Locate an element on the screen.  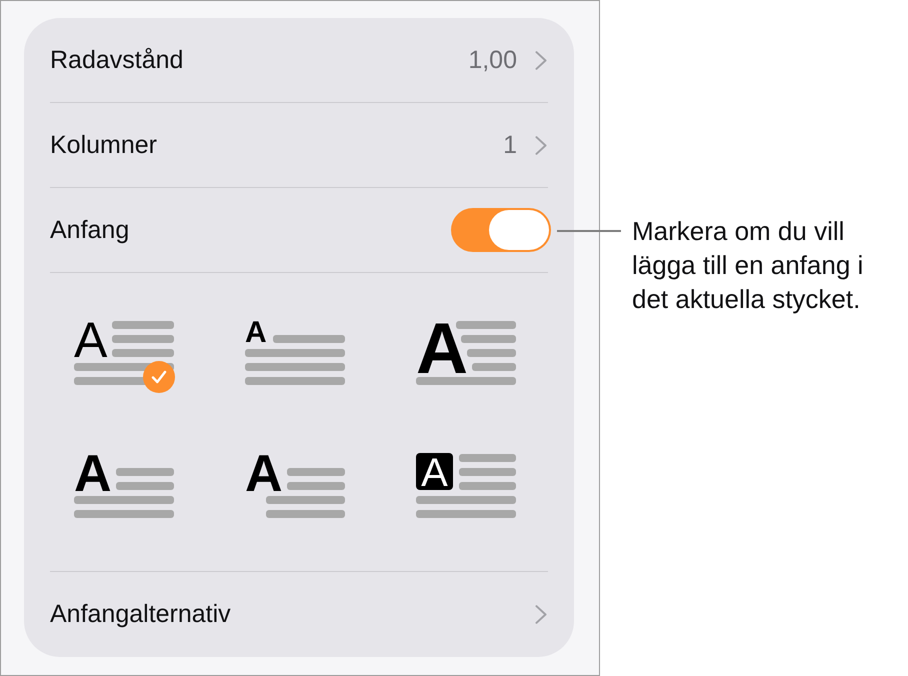
callout-text: Markera om du vill lägga till en anfang i det aktuella stycket. is located at coordinates (748, 265).